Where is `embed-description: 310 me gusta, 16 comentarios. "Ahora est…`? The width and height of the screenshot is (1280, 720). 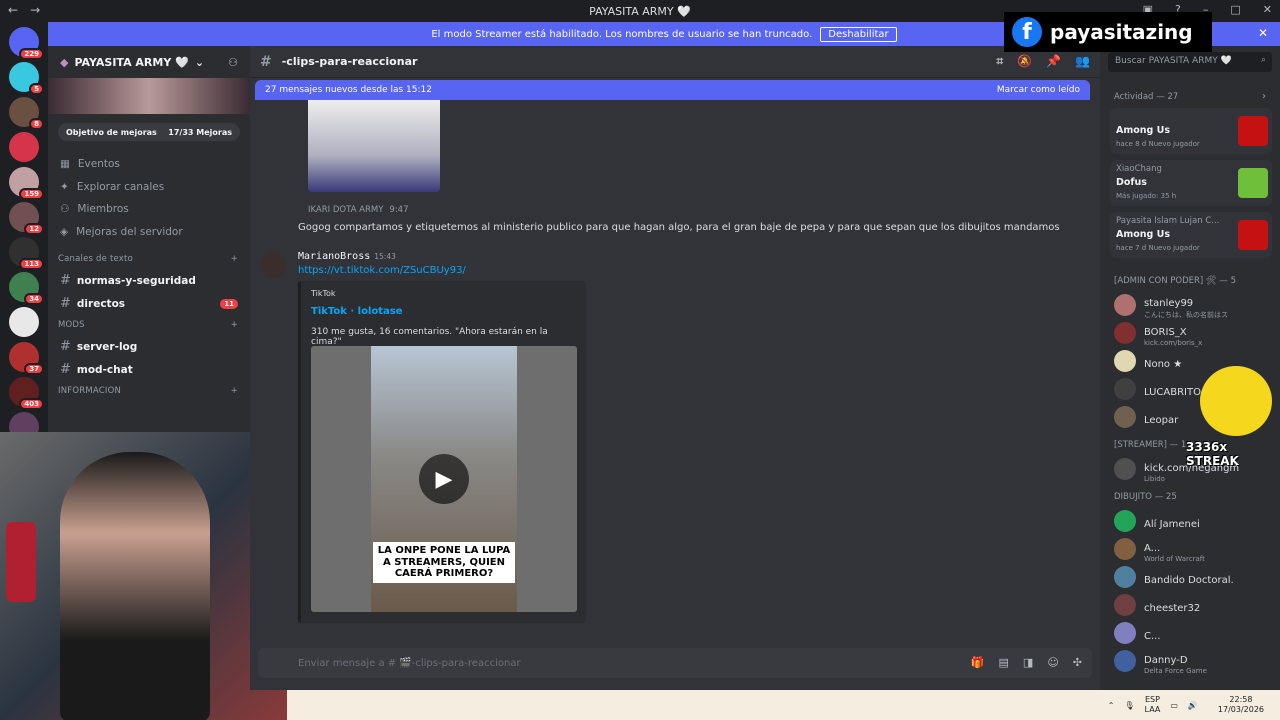
embed-description: 310 me gusta, 16 comentarios. "Ahora est… is located at coordinates (429, 337).